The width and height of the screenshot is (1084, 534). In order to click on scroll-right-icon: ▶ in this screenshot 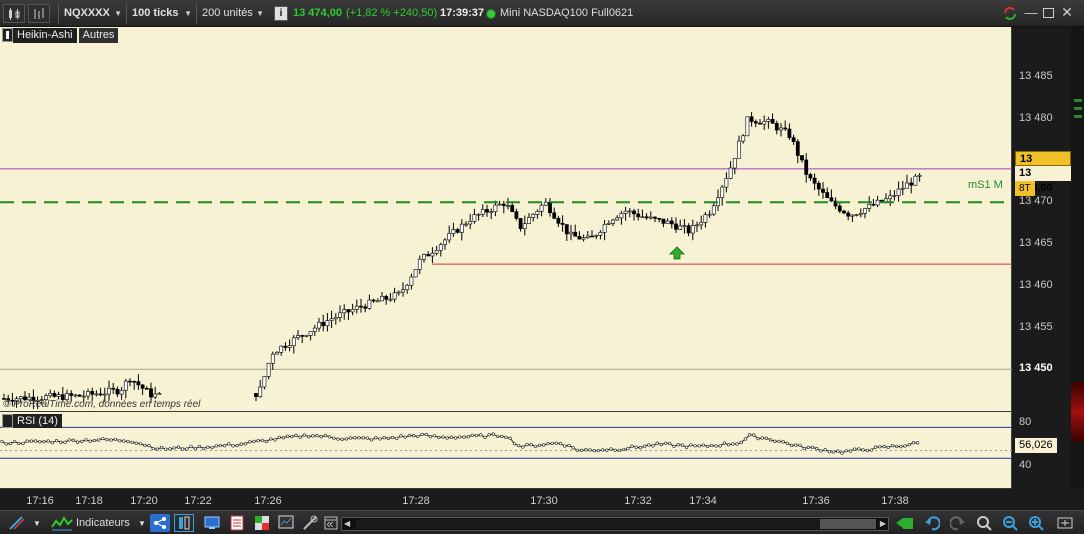, I will do `click(883, 523)`.